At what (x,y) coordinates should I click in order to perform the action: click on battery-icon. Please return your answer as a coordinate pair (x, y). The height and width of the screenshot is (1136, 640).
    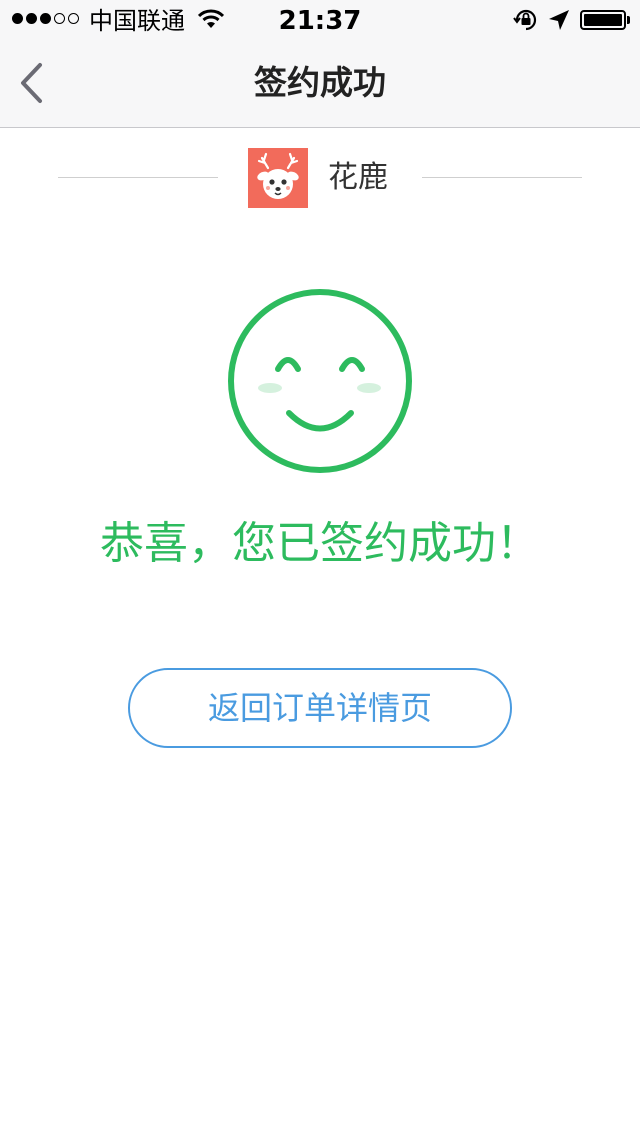
    Looking at the image, I should click on (603, 20).